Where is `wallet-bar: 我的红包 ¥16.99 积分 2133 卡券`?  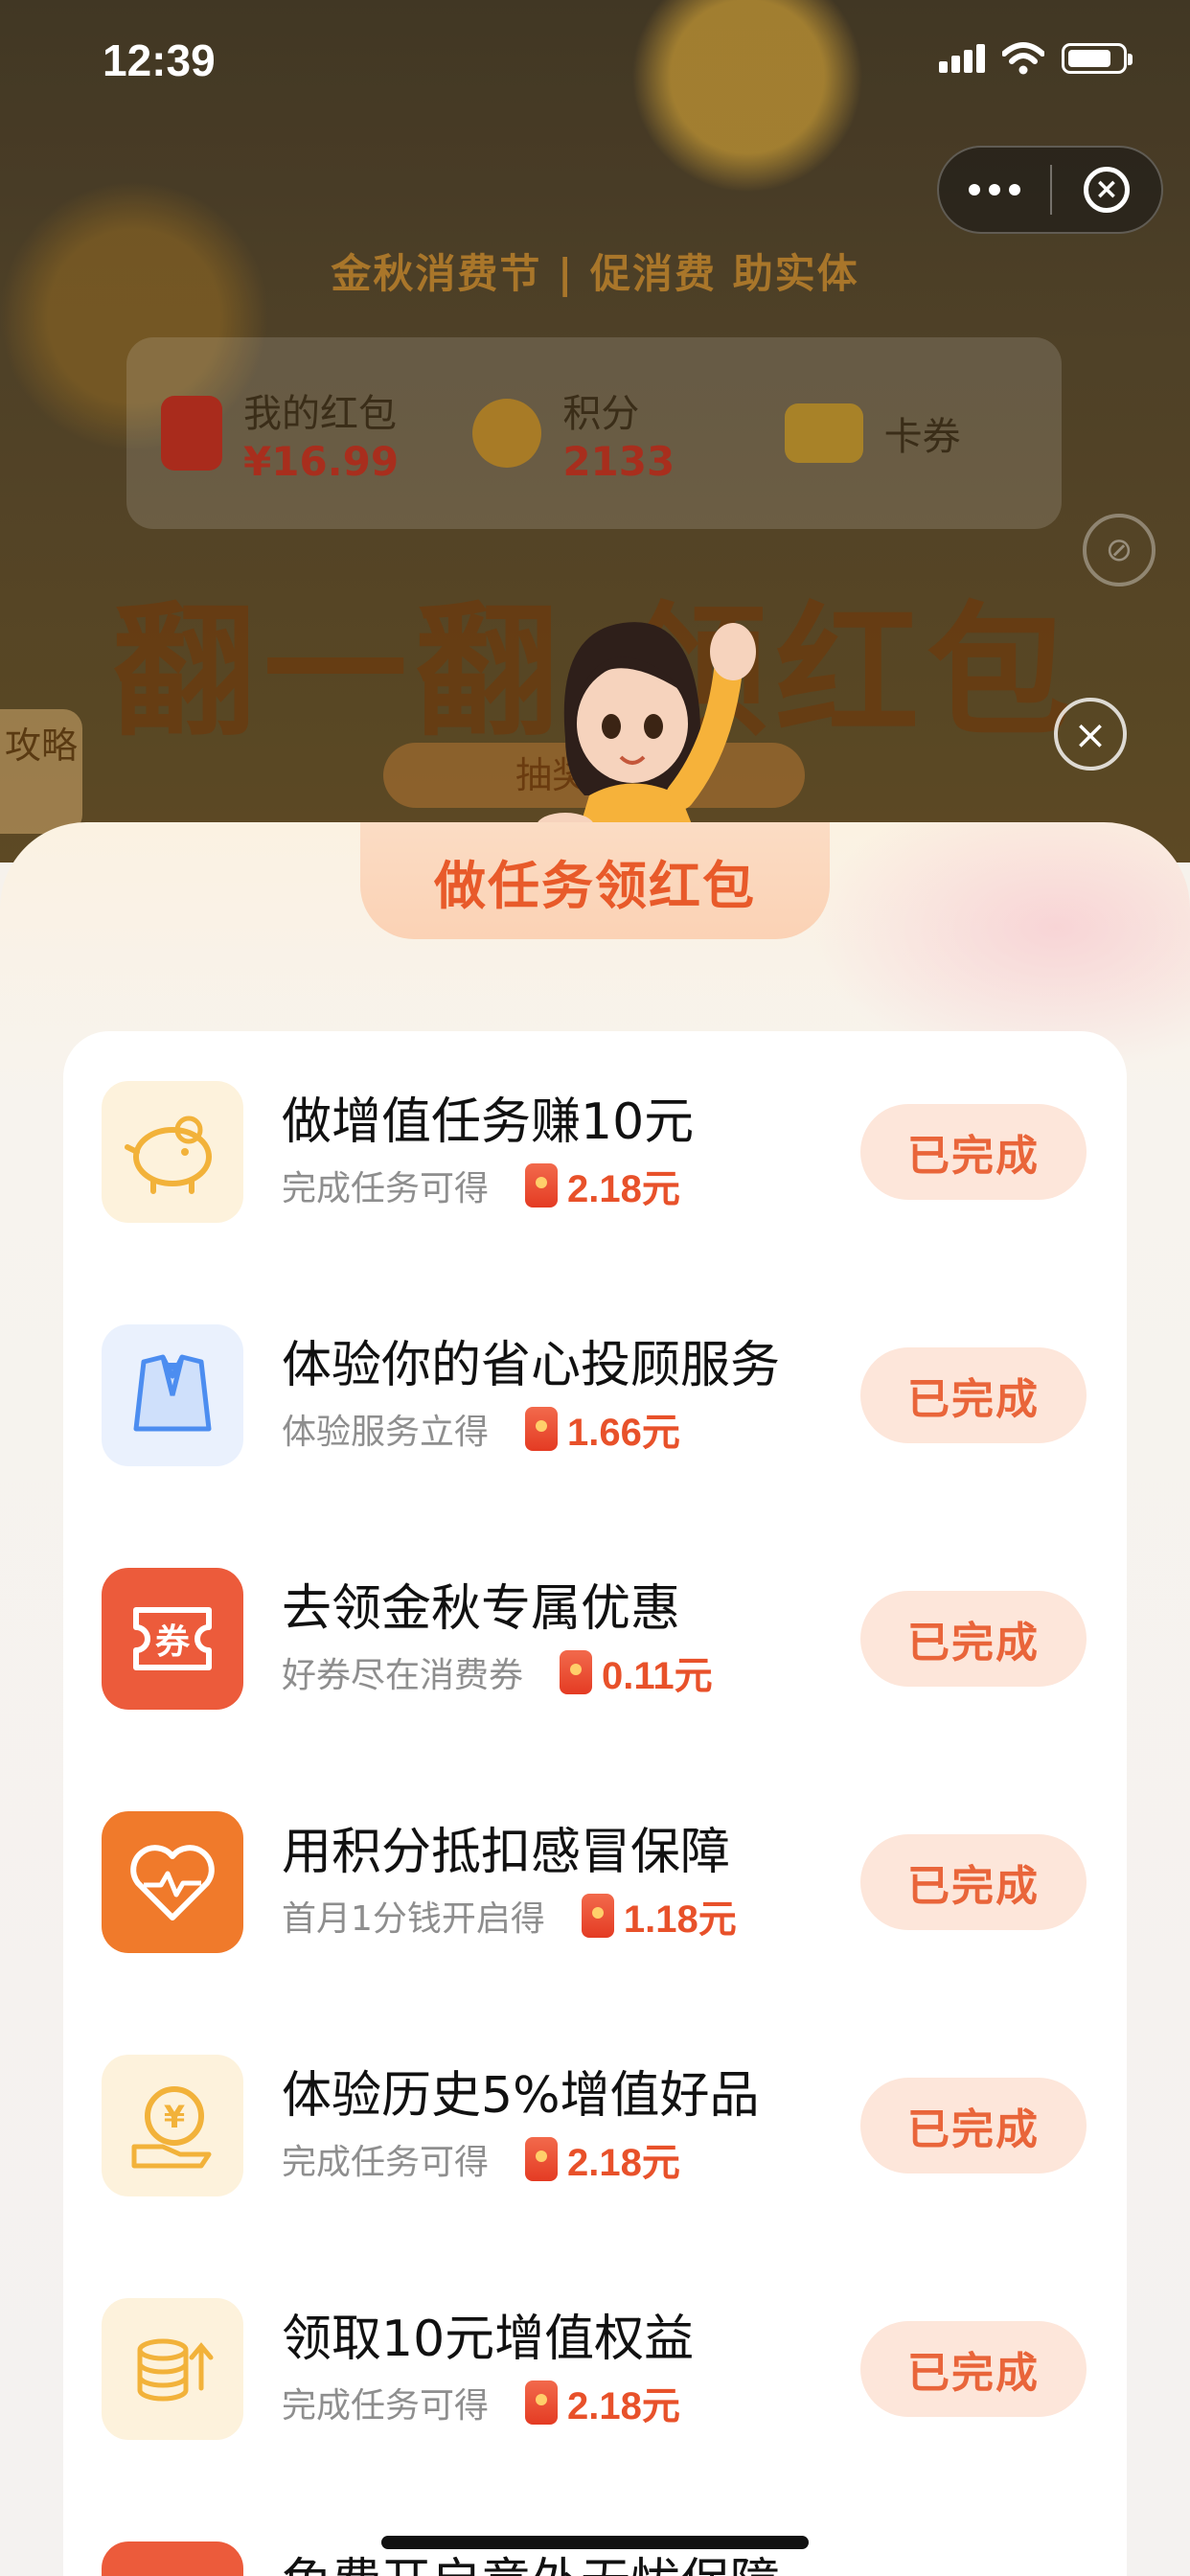 wallet-bar: 我的红包 ¥16.99 积分 2133 卡券 is located at coordinates (594, 433).